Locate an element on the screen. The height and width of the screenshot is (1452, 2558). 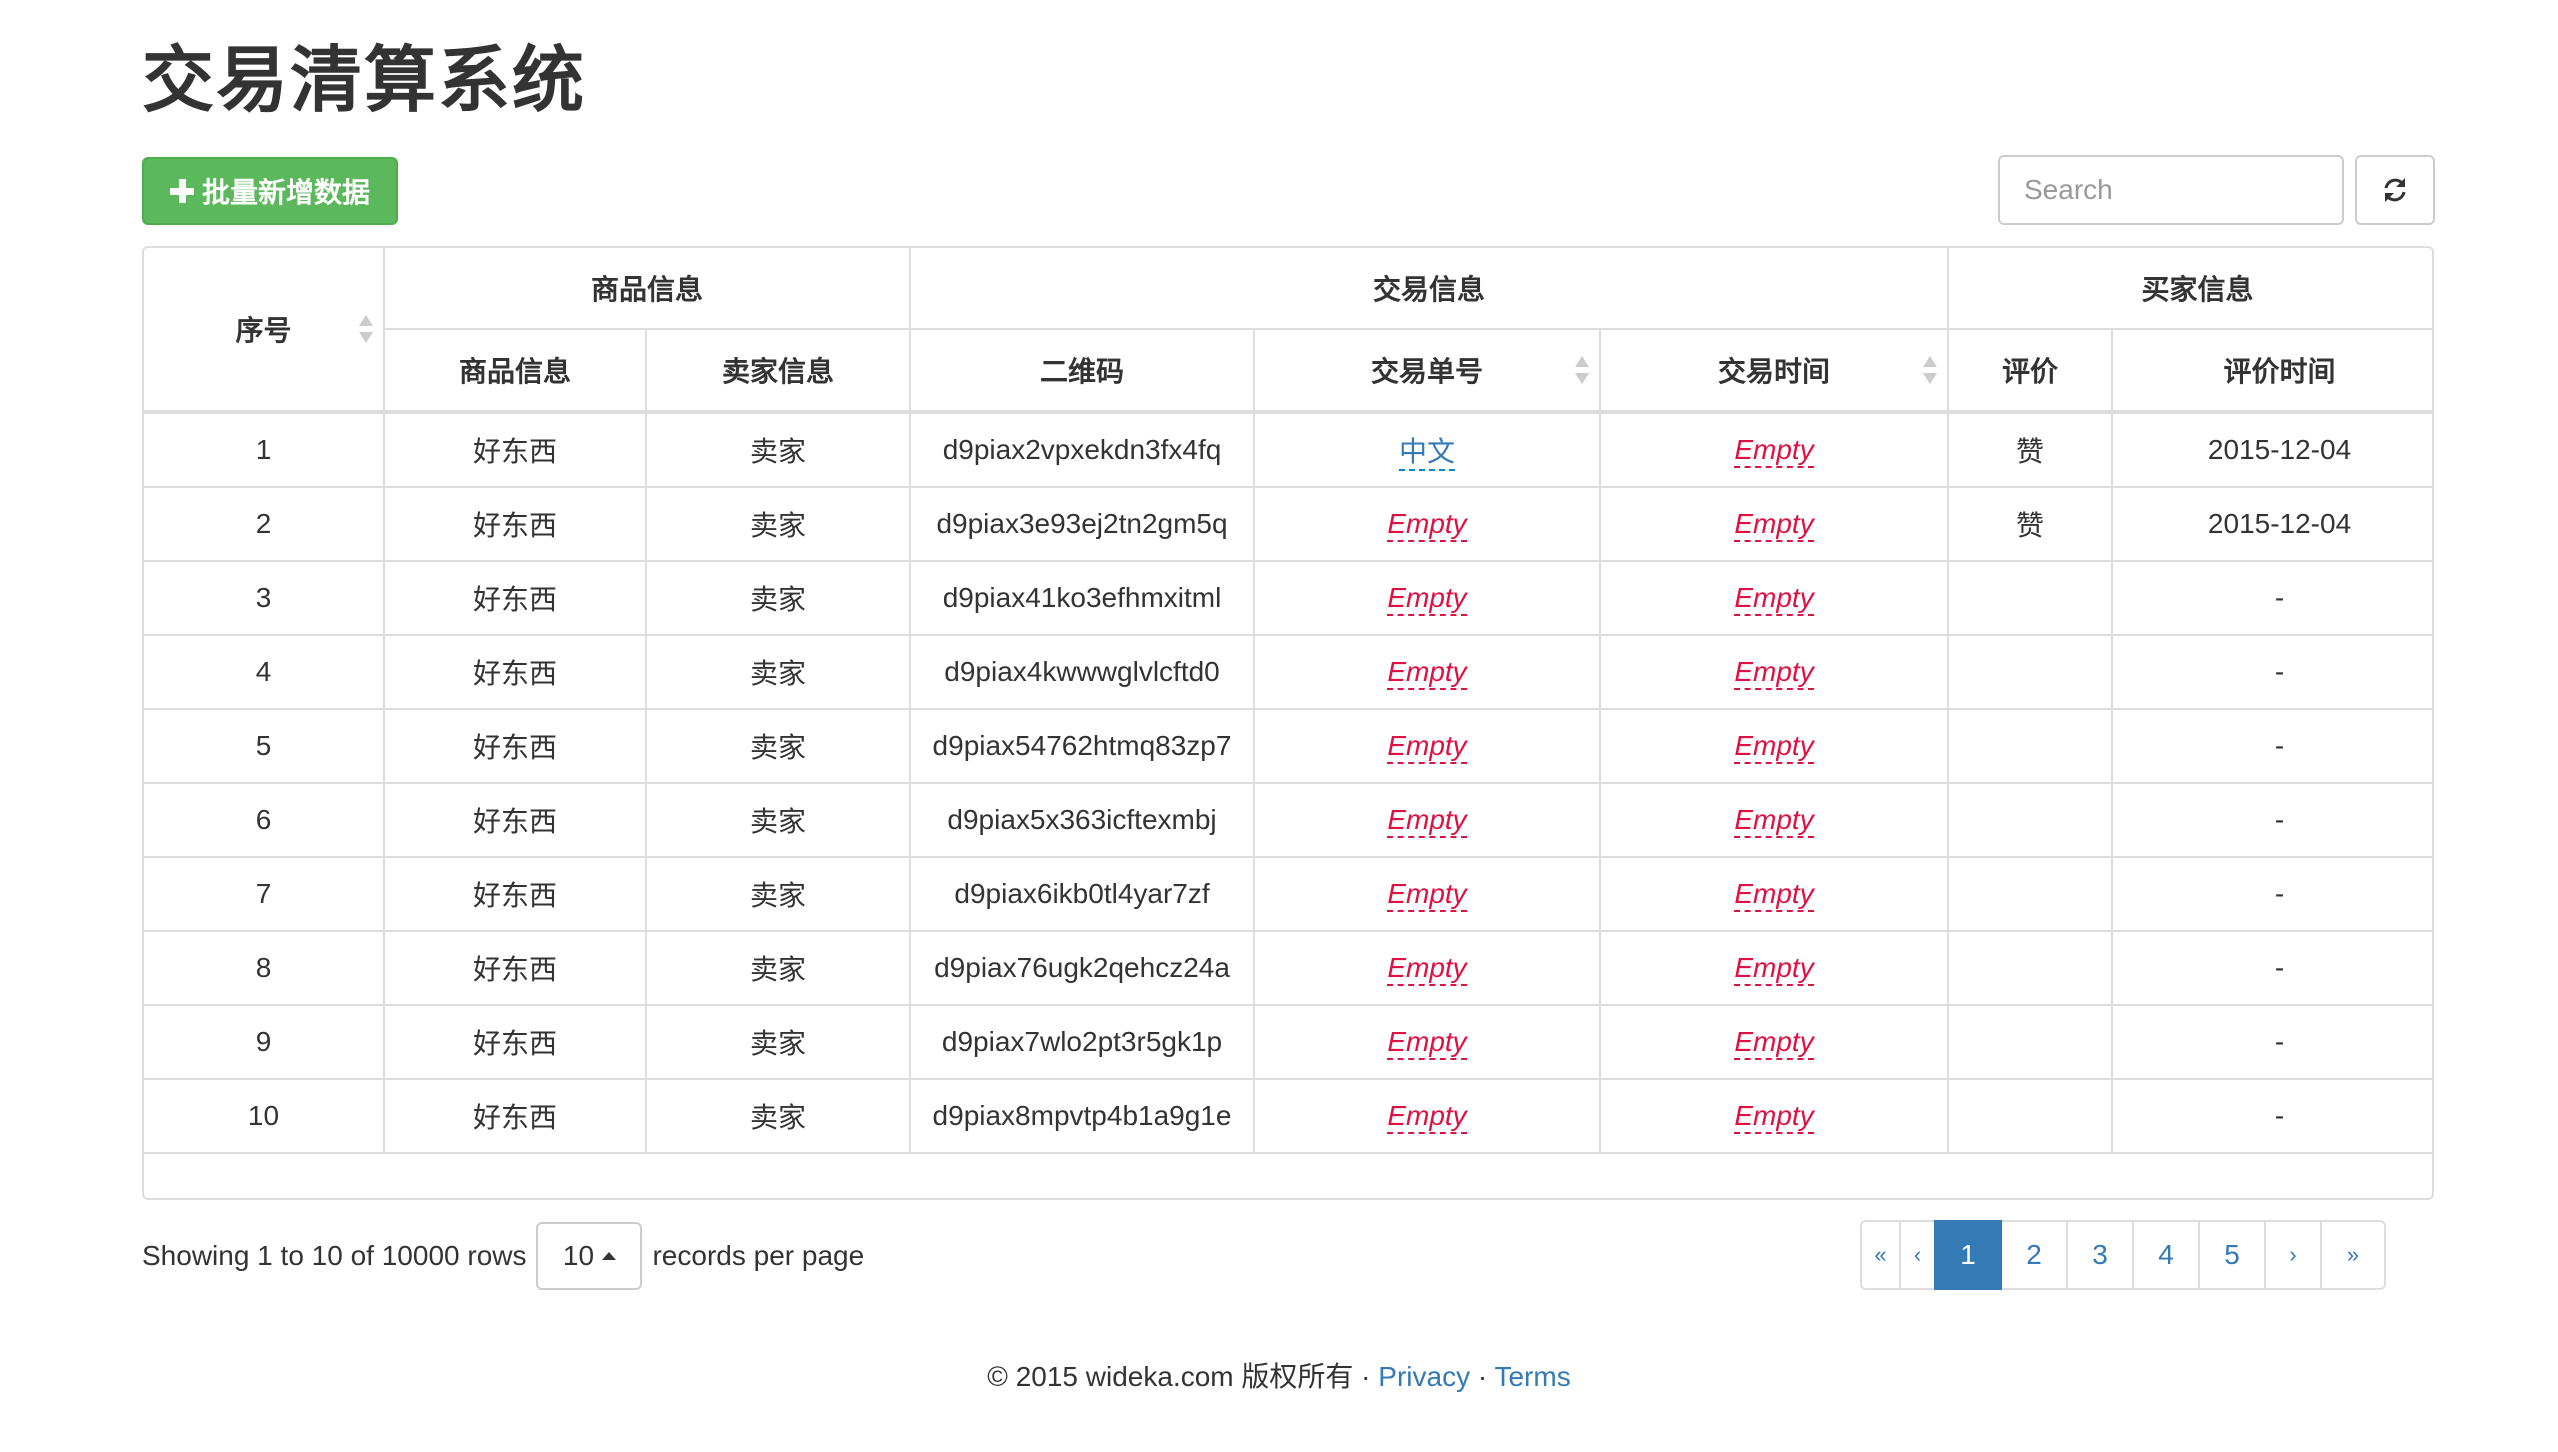
column-header-trade-time-label: 交易时间 is located at coordinates (1774, 371).